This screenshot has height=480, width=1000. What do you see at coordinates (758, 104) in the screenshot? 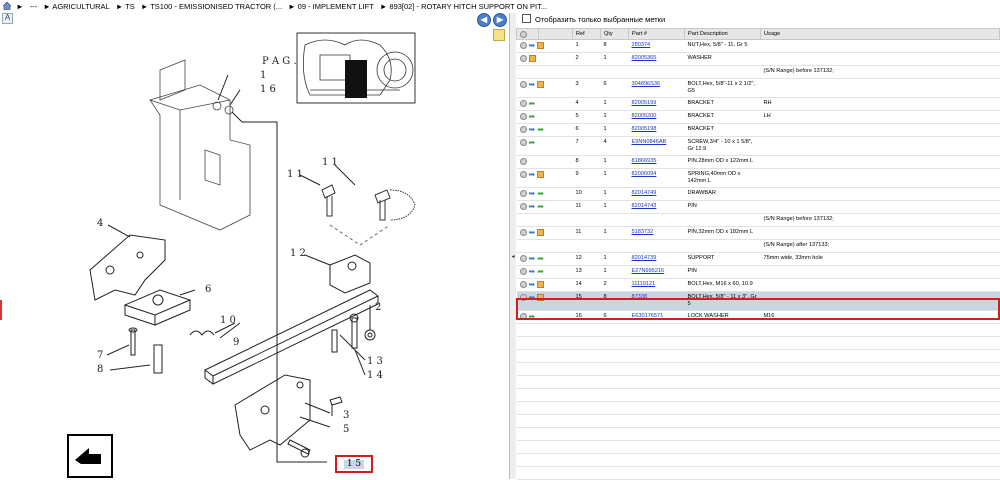
I see `table-row: ➦ 4 1 82005199 BRACKET RH` at bounding box center [758, 104].